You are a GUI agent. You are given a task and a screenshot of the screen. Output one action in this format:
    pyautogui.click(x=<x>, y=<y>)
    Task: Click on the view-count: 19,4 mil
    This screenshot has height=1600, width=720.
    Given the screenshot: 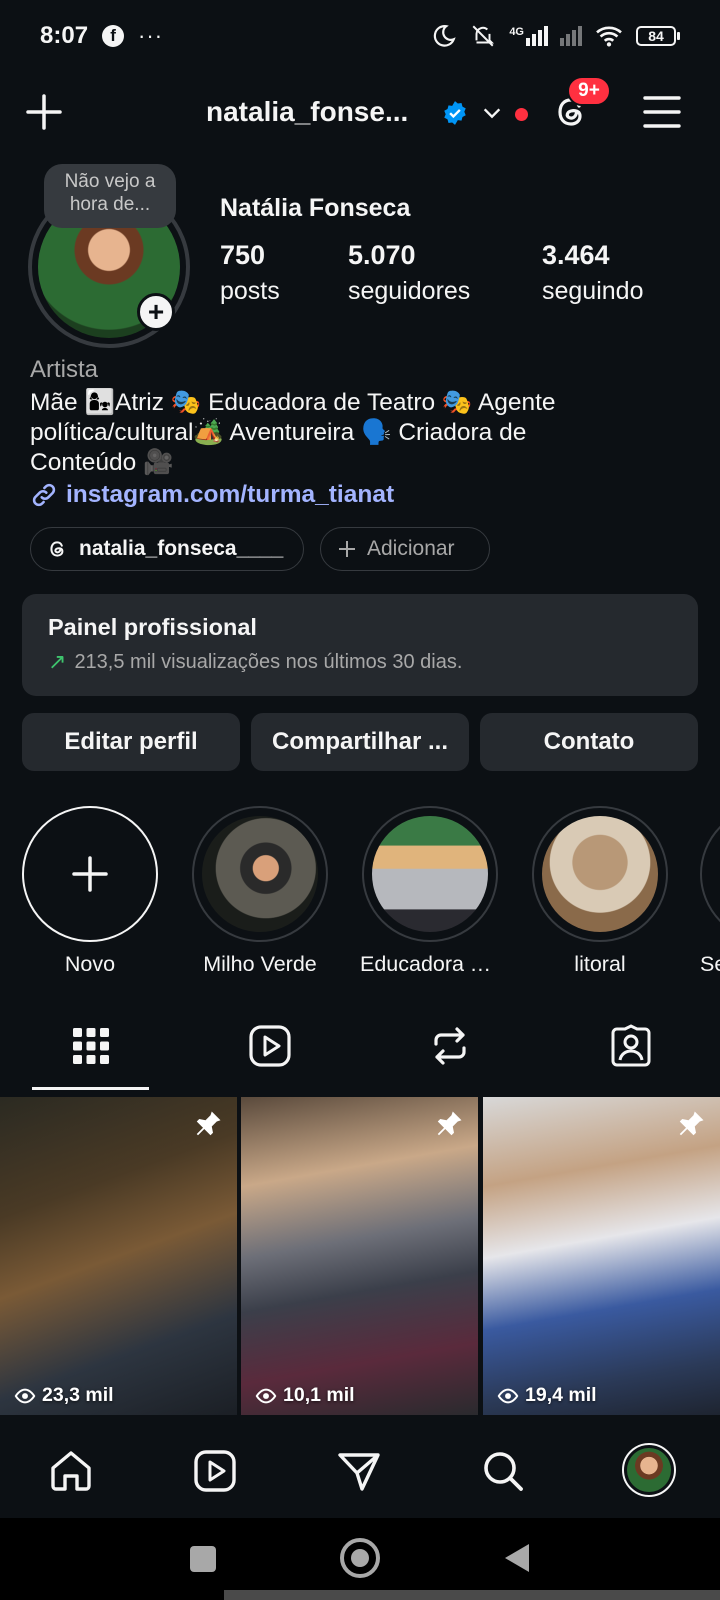 What is the action you would take?
    pyautogui.click(x=547, y=1395)
    